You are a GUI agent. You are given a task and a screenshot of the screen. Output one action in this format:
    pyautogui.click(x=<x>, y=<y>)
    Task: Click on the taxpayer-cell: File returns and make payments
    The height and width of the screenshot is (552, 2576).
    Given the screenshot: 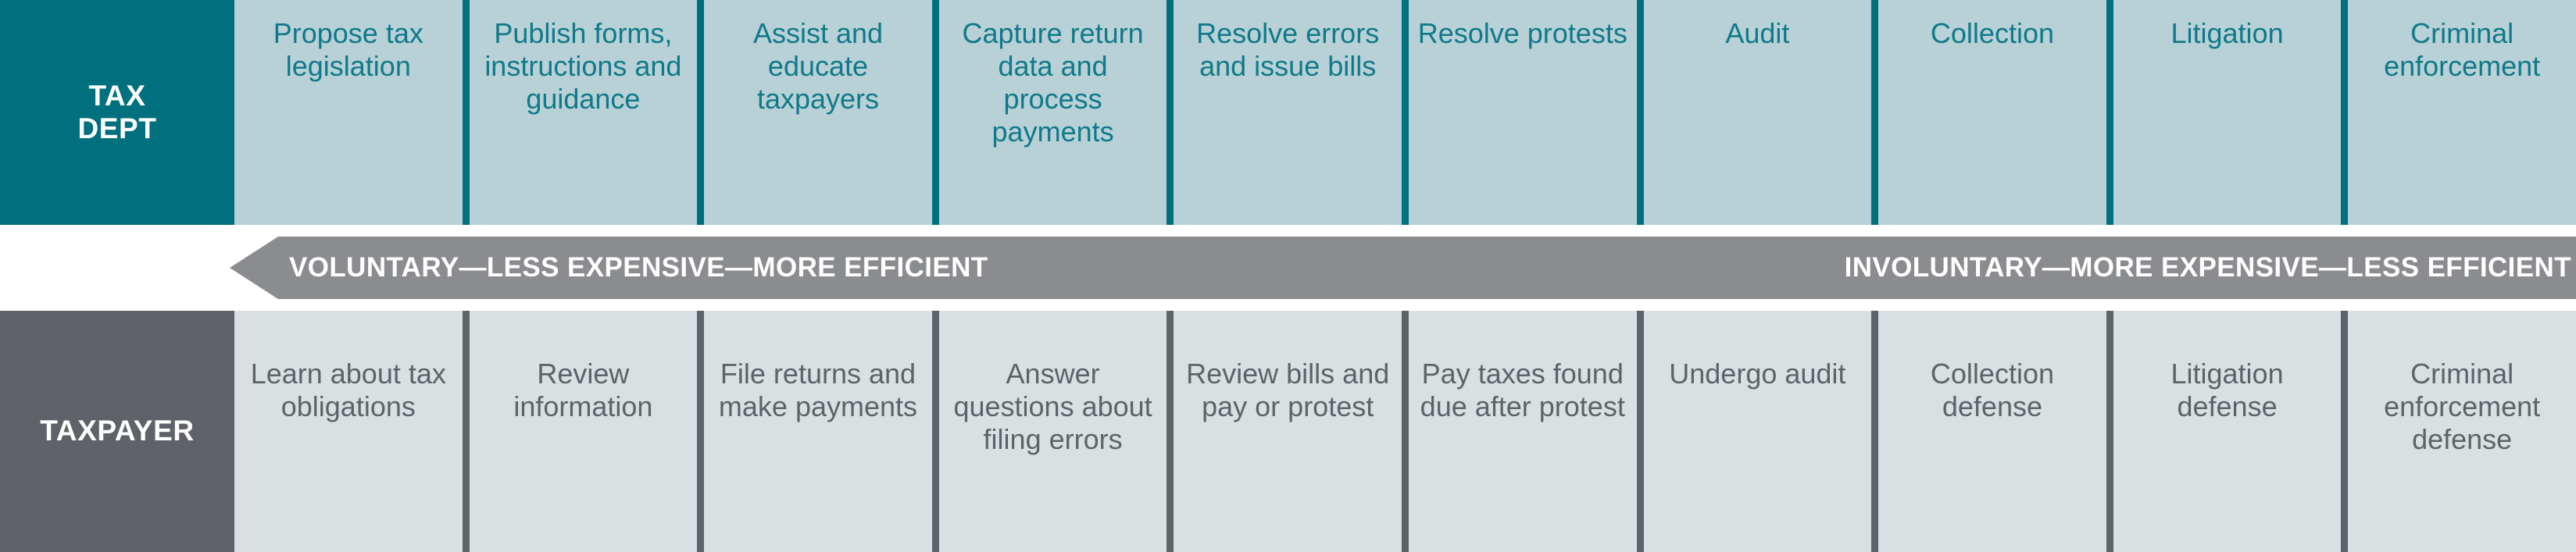 What is the action you would take?
    pyautogui.click(x=815, y=432)
    